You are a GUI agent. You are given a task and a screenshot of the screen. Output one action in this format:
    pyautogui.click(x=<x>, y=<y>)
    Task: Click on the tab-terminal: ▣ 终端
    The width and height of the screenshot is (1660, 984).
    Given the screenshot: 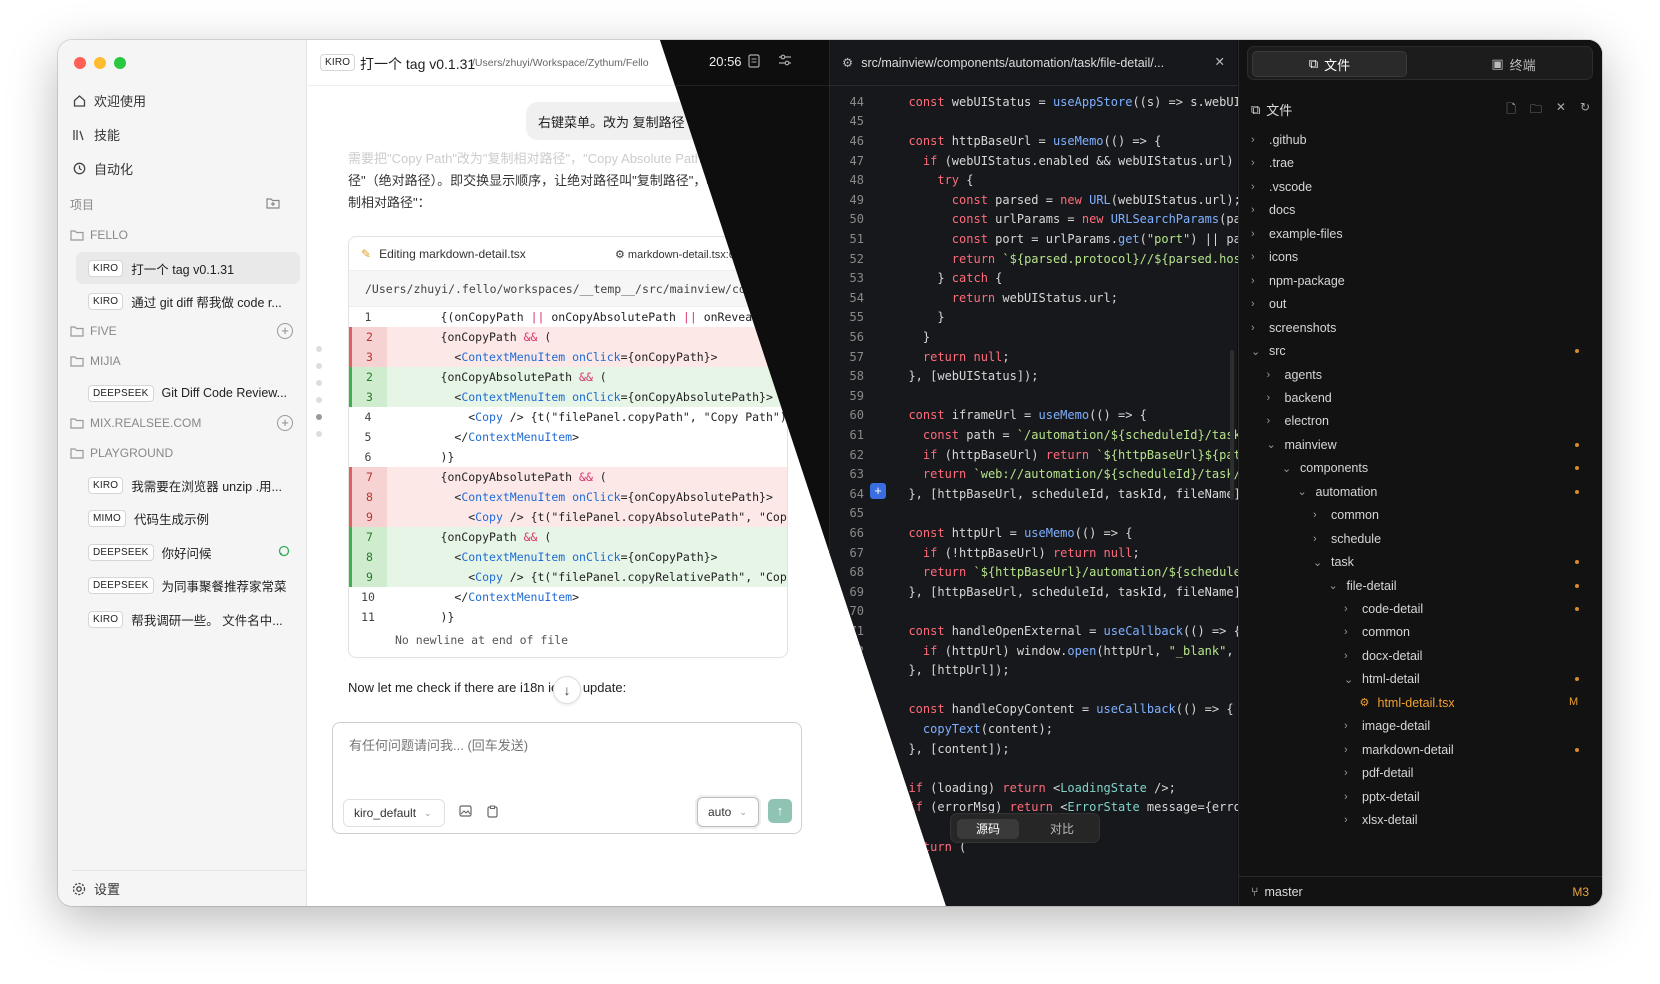 What is the action you would take?
    pyautogui.click(x=1513, y=64)
    